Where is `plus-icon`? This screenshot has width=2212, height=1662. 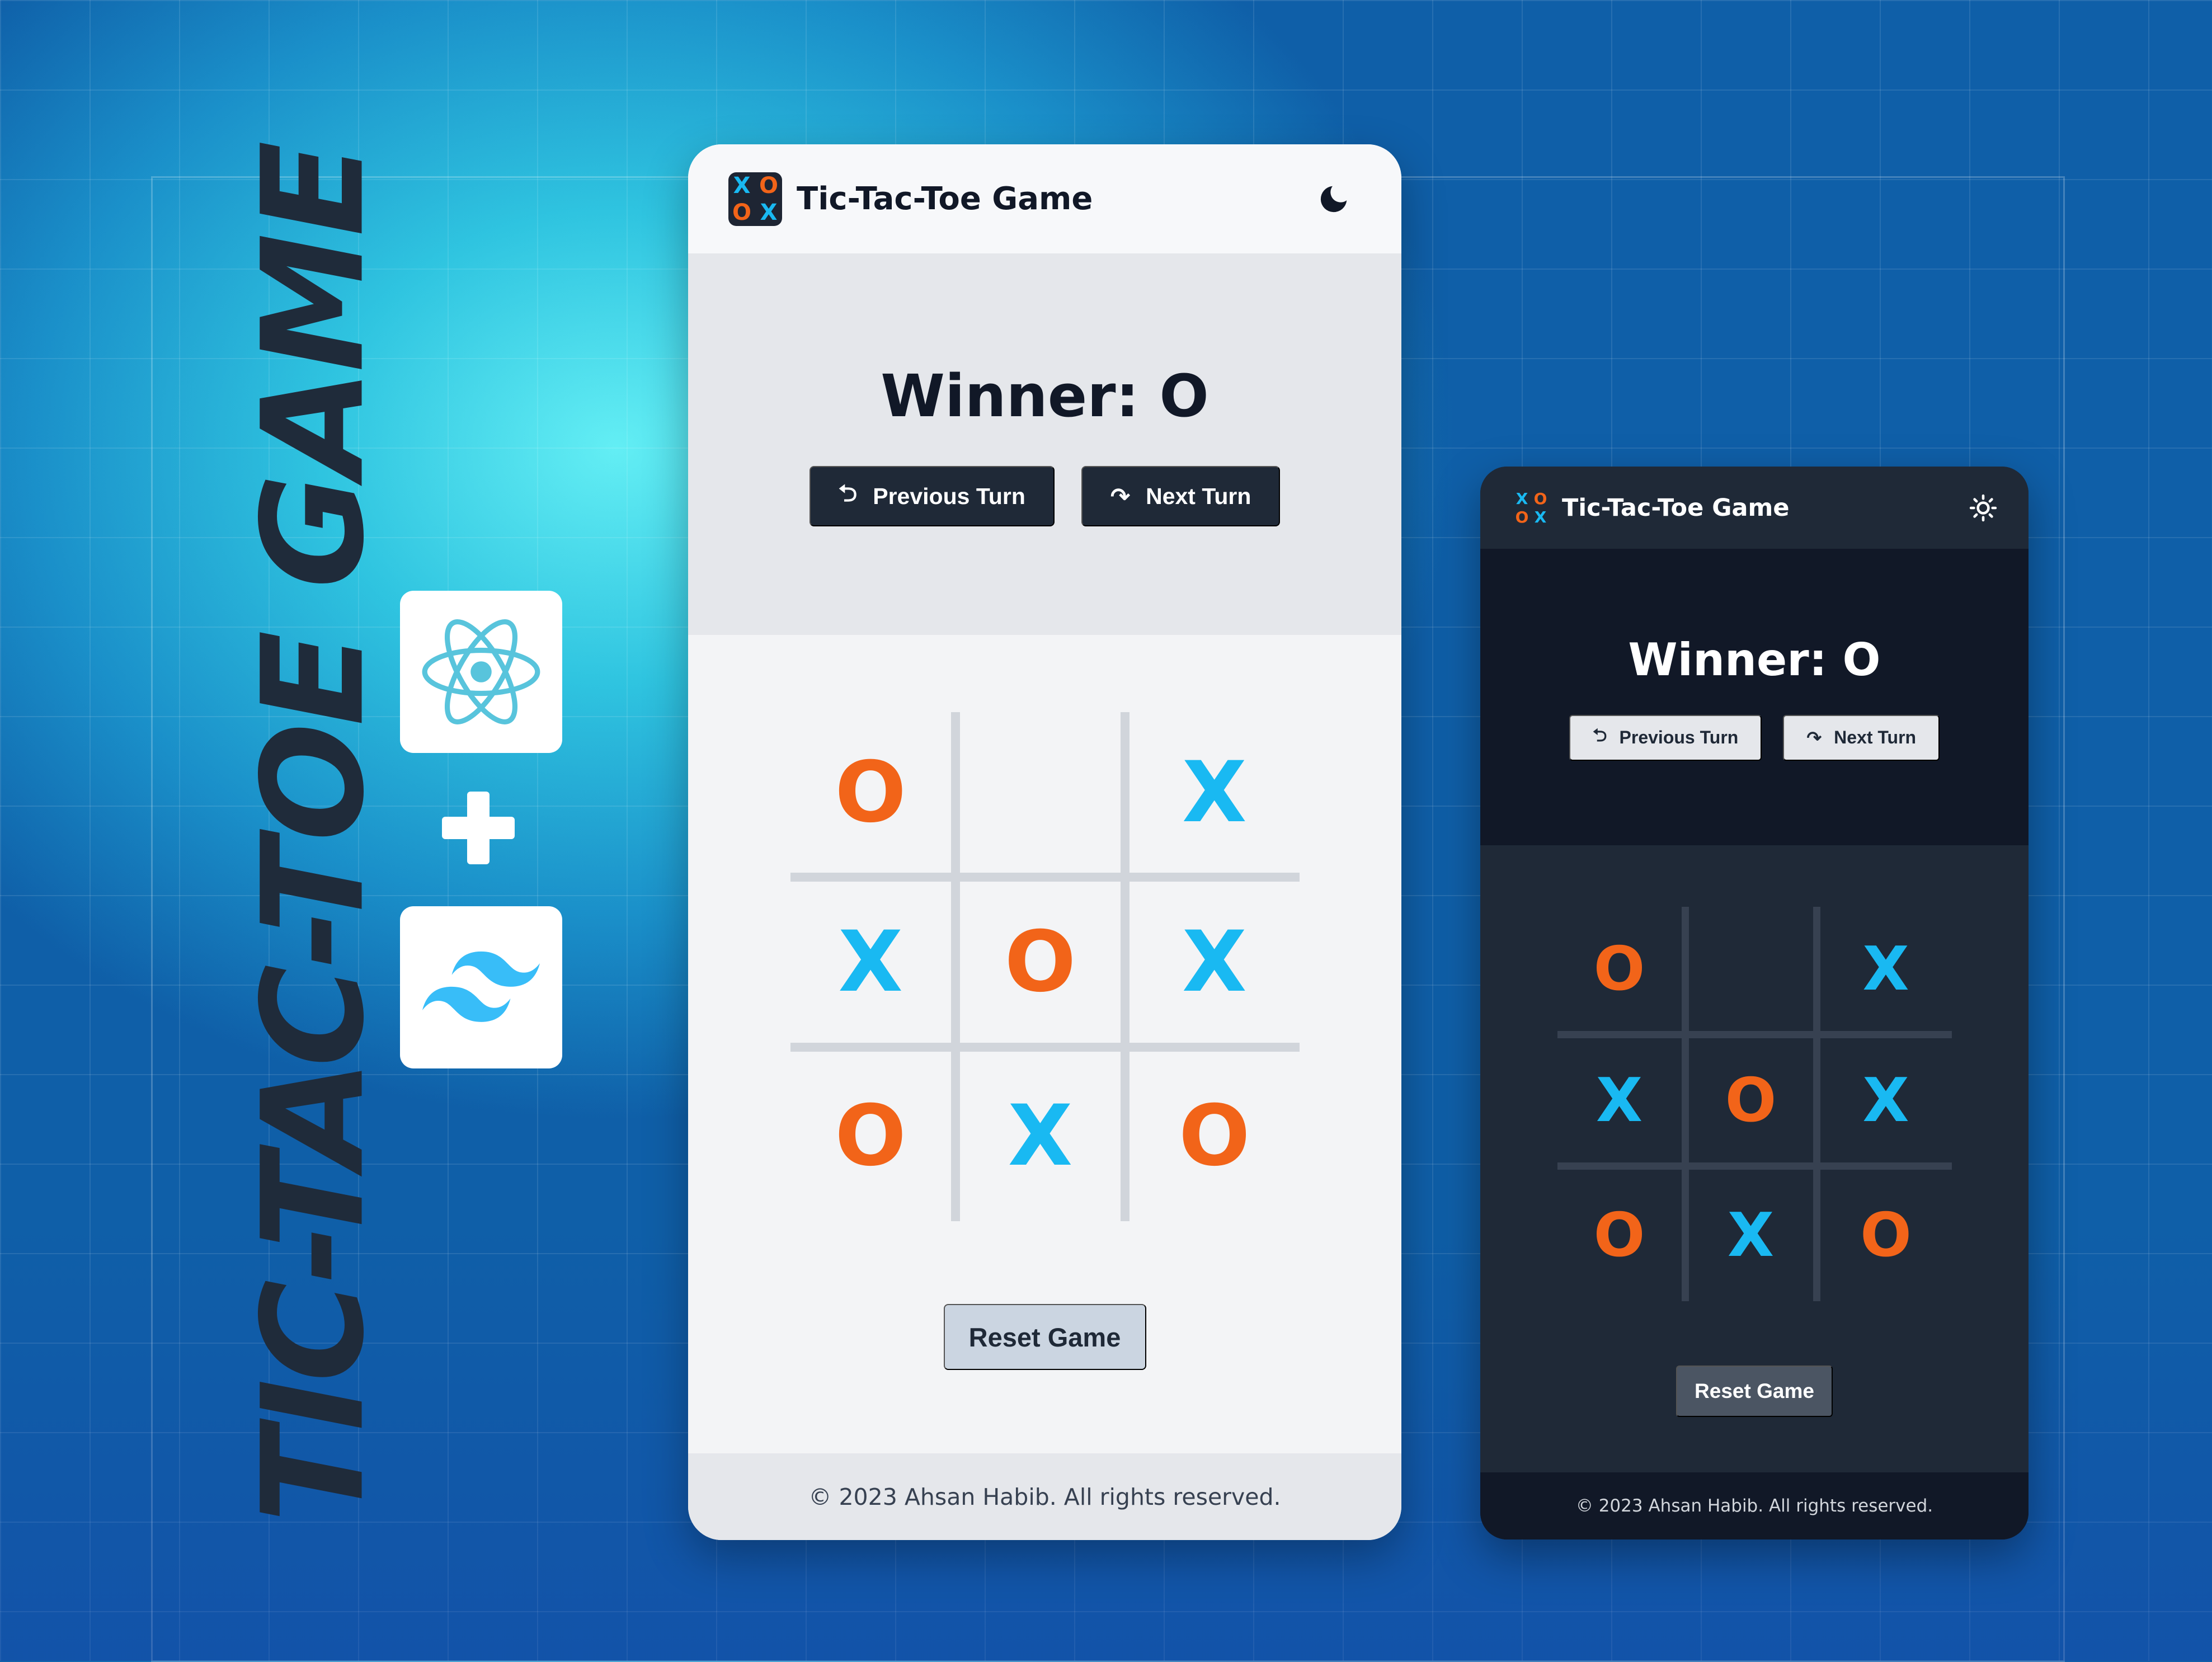 plus-icon is located at coordinates (478, 828).